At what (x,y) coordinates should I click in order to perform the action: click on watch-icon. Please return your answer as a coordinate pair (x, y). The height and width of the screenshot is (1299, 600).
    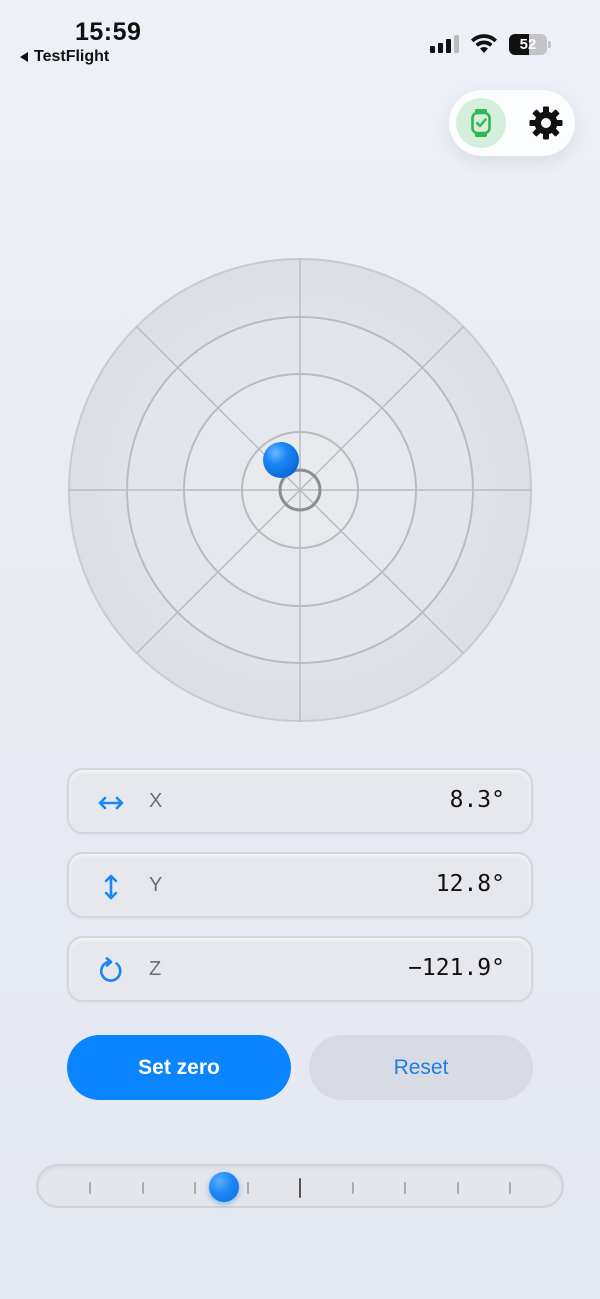
    Looking at the image, I should click on (481, 123).